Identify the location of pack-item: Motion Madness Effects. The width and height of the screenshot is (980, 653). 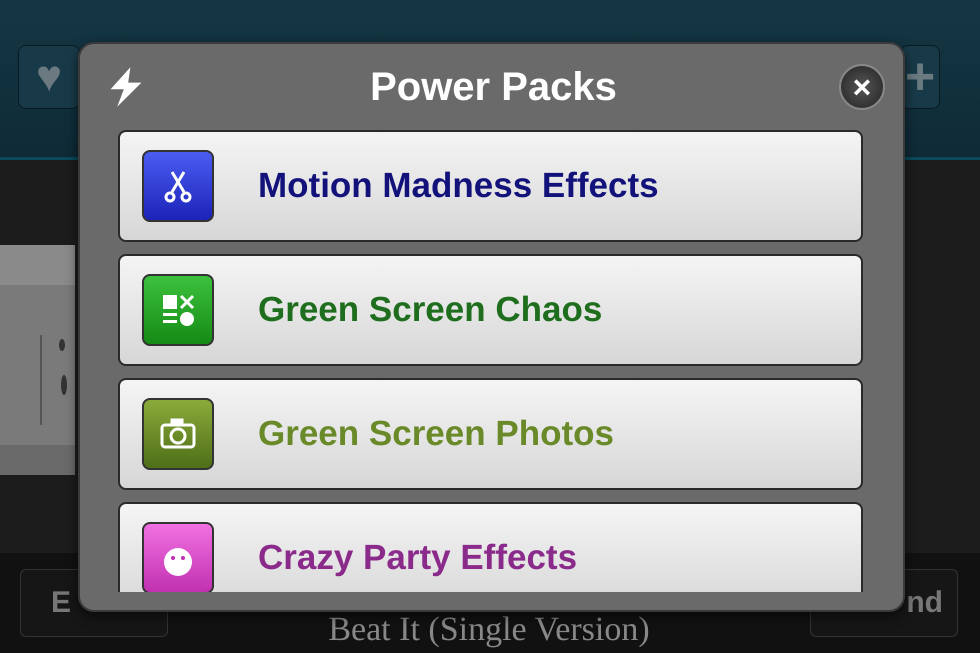
(490, 186).